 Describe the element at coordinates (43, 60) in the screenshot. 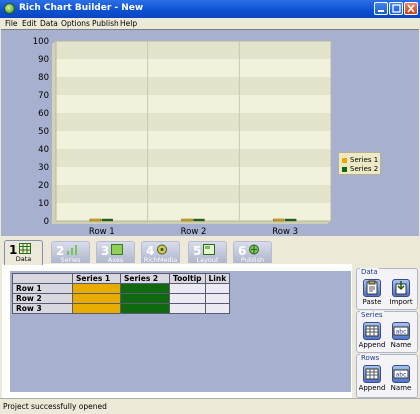

I see `y-tick-label: 90` at that location.